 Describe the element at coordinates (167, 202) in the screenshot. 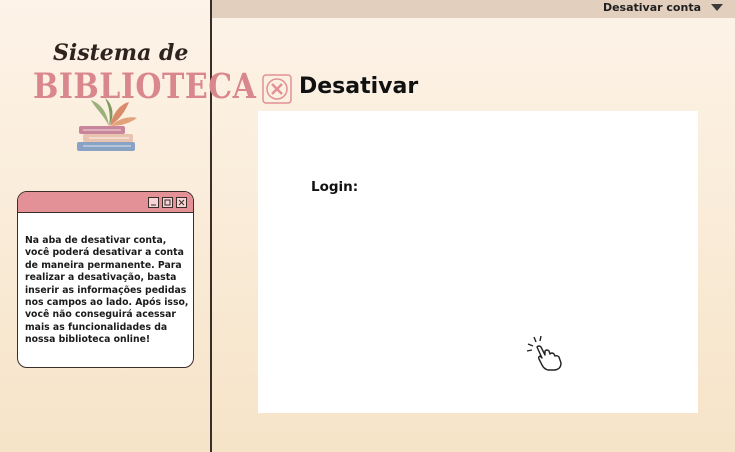

I see `maximize-icon` at that location.